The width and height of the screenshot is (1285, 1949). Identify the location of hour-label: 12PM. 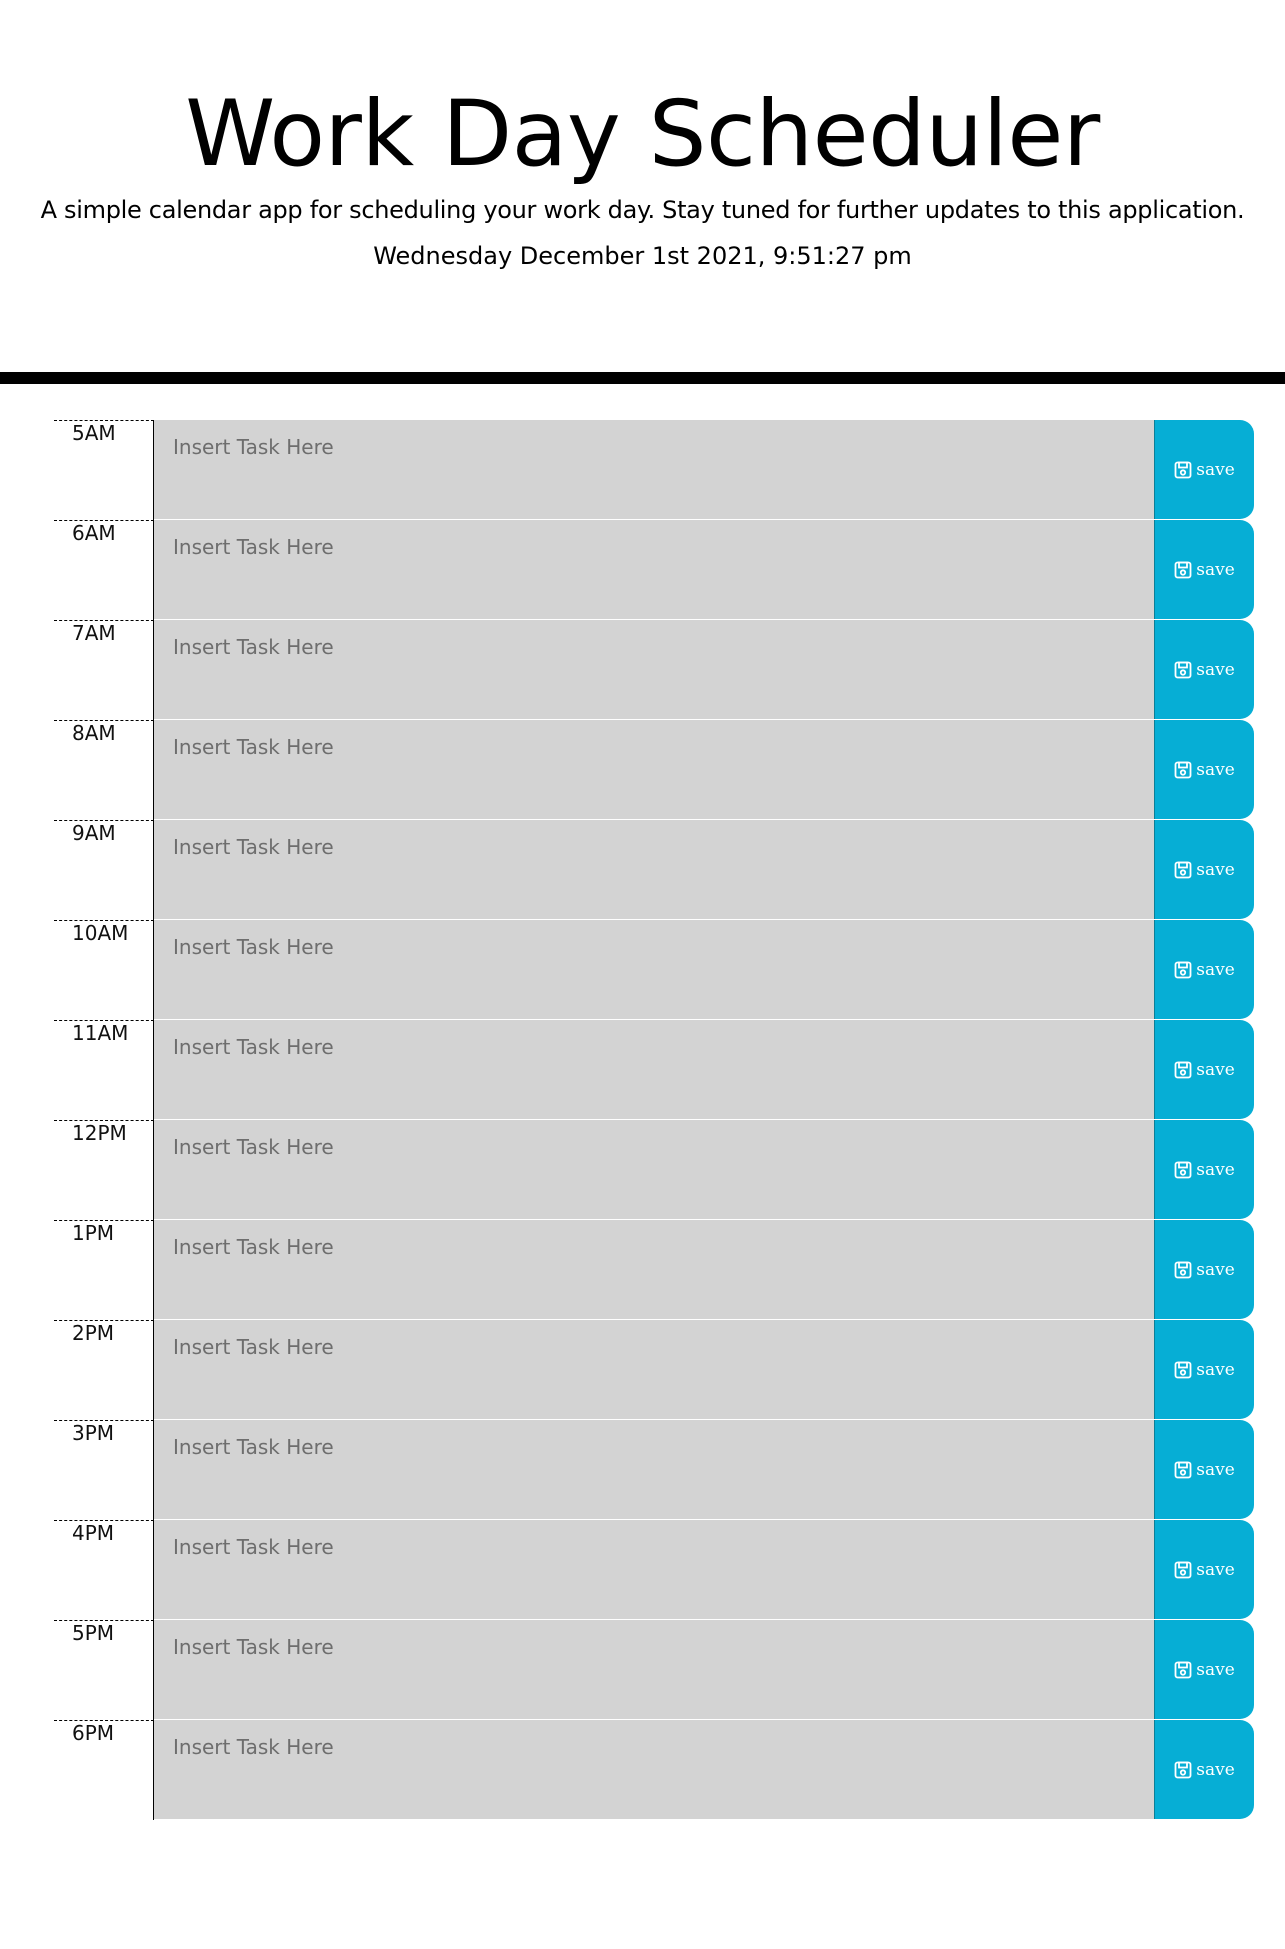
(104, 1170).